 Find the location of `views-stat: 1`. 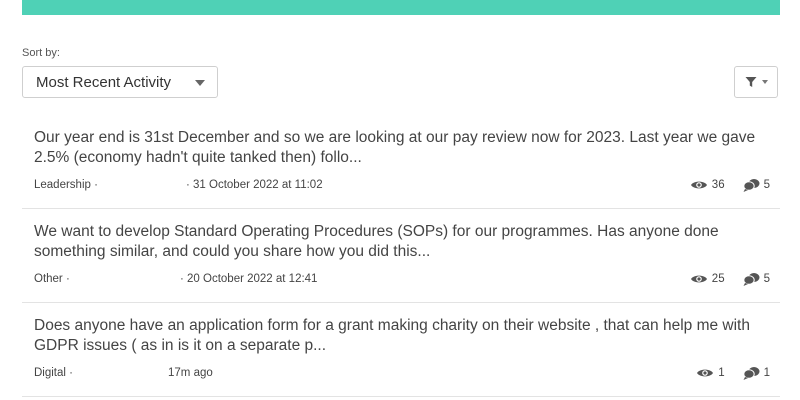

views-stat: 1 is located at coordinates (710, 373).